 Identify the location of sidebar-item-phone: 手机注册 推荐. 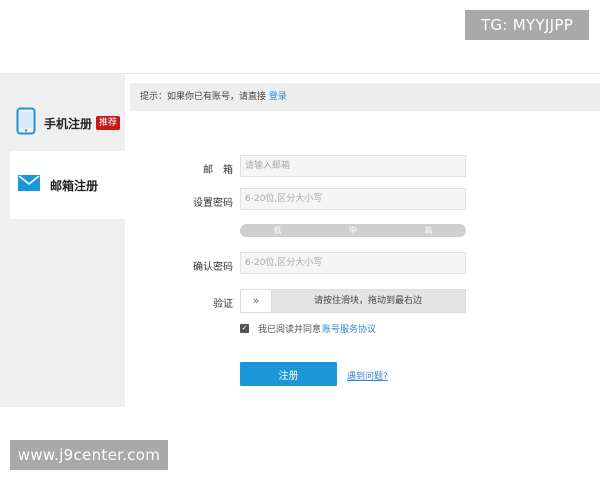
(62, 123).